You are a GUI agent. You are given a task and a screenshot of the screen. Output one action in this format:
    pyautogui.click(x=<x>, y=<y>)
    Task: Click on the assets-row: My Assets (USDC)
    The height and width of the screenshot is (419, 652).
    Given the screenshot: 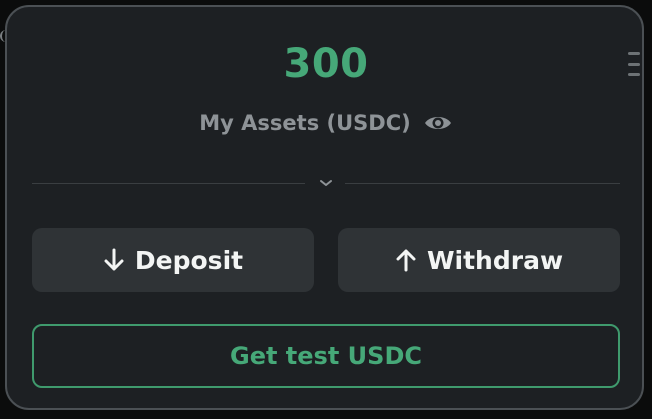 What is the action you would take?
    pyautogui.click(x=326, y=123)
    